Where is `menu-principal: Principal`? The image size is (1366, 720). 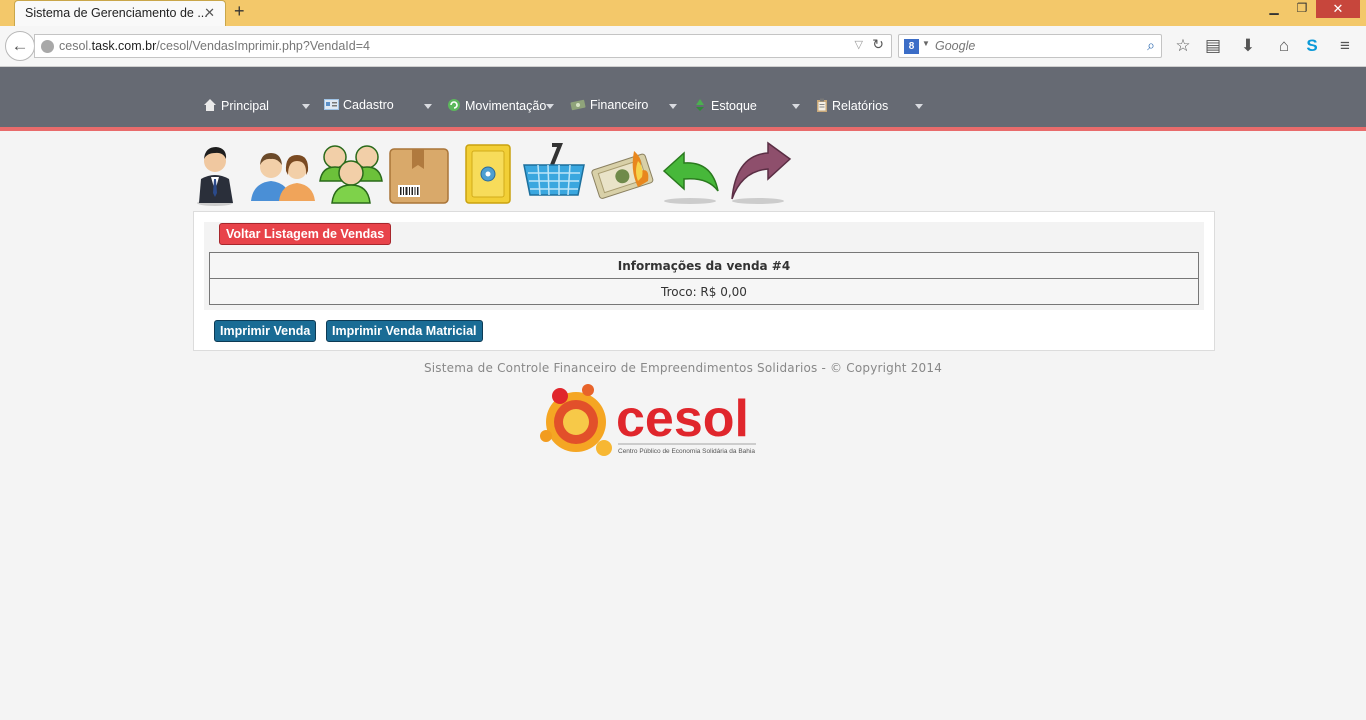
menu-principal: Principal is located at coordinates (236, 106).